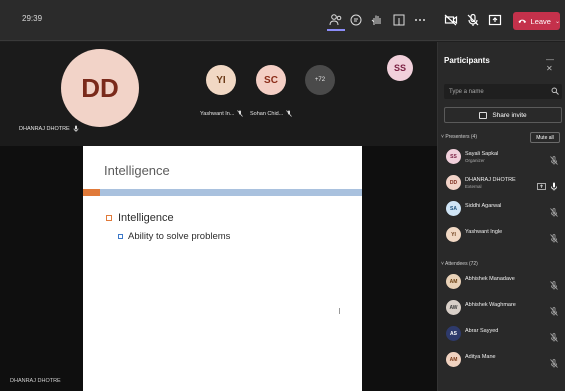 Image resolution: width=565 pixels, height=391 pixels. Describe the element at coordinates (459, 264) in the screenshot. I see `attendees-section-header: ˅ Attendees (72)` at that location.